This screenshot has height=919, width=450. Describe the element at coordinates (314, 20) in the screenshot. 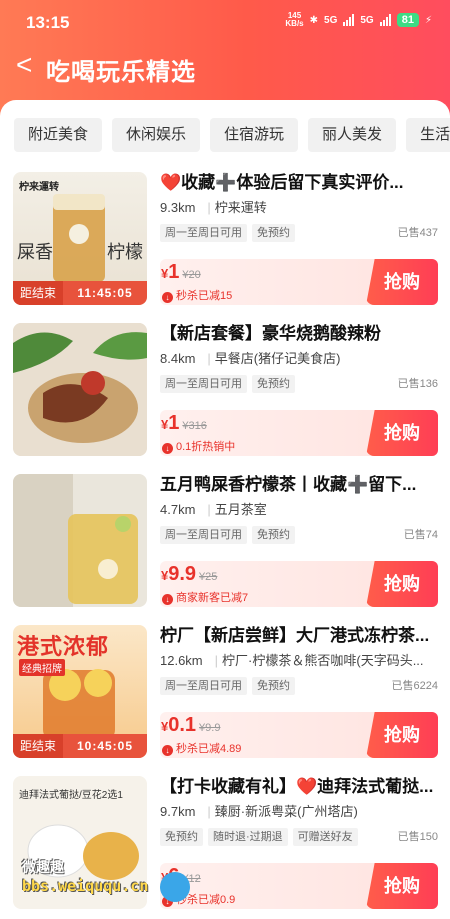

I see `bluetooth-icon: ✱` at that location.